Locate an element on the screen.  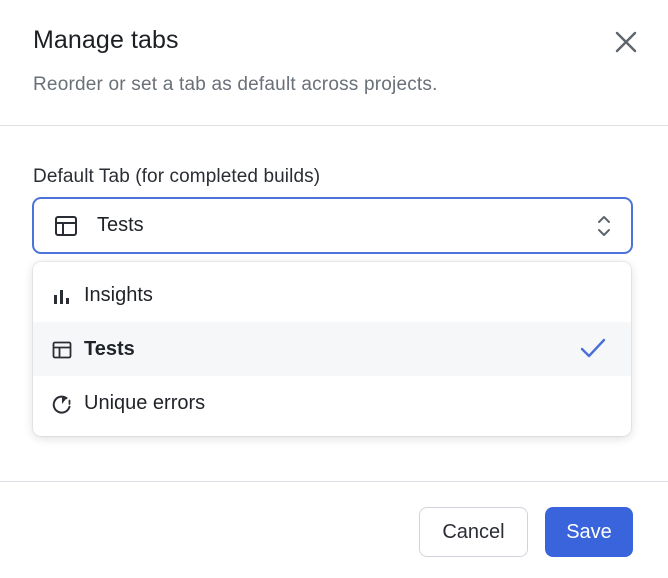
dialog-title: Manage tabs is located at coordinates (106, 40).